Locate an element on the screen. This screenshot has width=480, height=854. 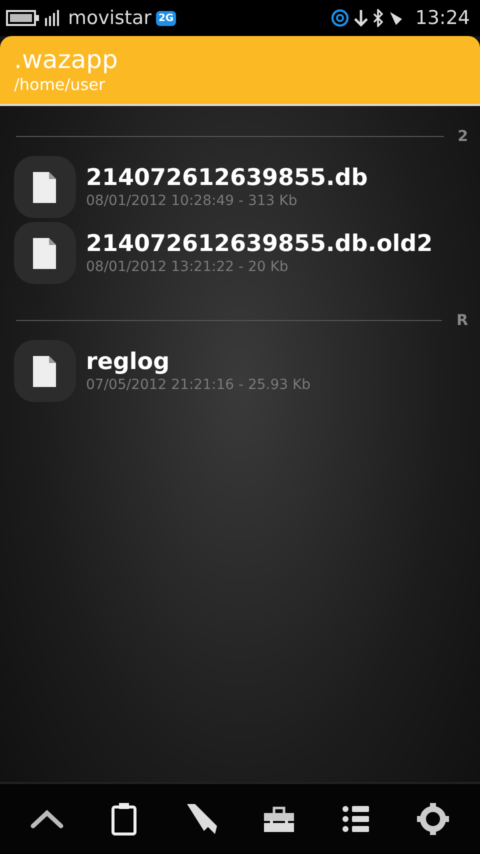
file-name: reglog is located at coordinates (128, 362).